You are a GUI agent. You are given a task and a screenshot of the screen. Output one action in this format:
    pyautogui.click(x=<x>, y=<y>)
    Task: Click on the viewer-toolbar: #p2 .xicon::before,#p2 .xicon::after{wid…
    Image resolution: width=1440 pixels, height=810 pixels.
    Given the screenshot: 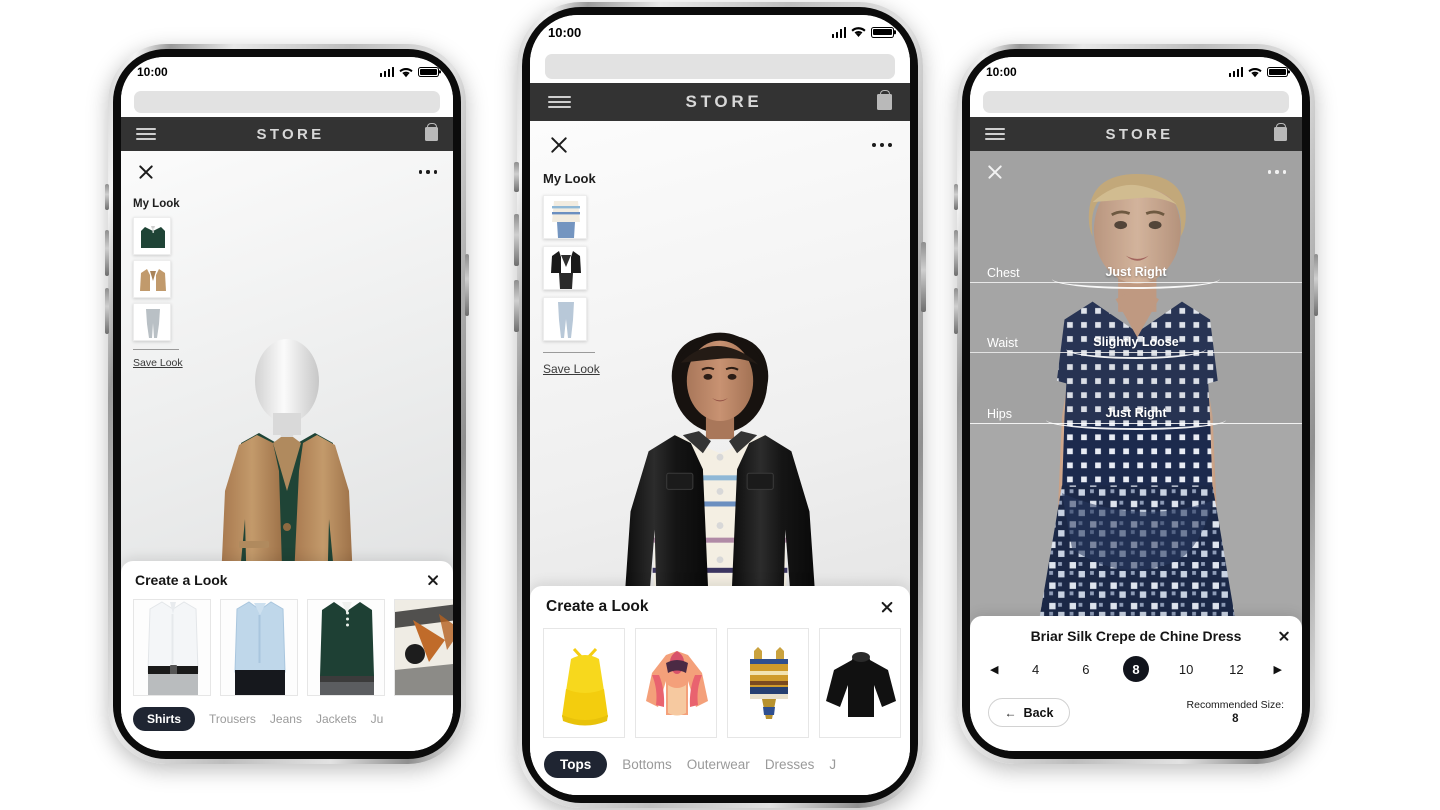 What is the action you would take?
    pyautogui.click(x=720, y=144)
    